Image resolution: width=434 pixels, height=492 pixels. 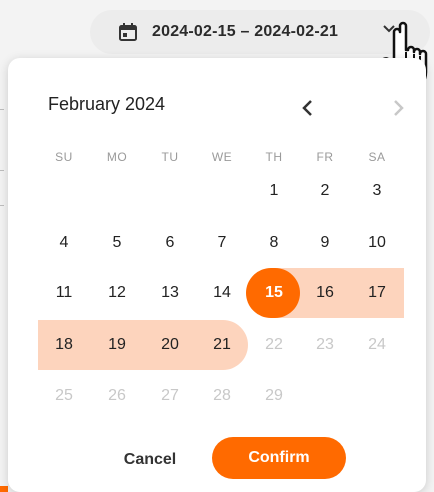 I want to click on calendar-day: 6, so click(x=170, y=243).